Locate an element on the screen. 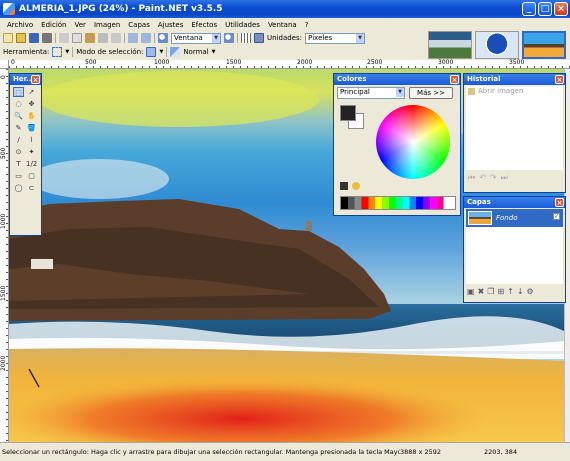  image-size: 3888 x 2592 is located at coordinates (421, 452).